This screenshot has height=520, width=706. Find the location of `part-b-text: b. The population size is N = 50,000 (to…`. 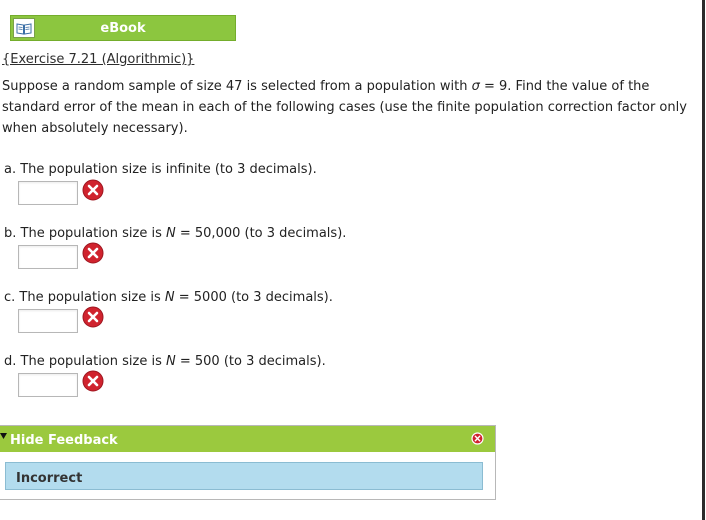

part-b-text: b. The population size is N = 50,000 (to… is located at coordinates (175, 233).